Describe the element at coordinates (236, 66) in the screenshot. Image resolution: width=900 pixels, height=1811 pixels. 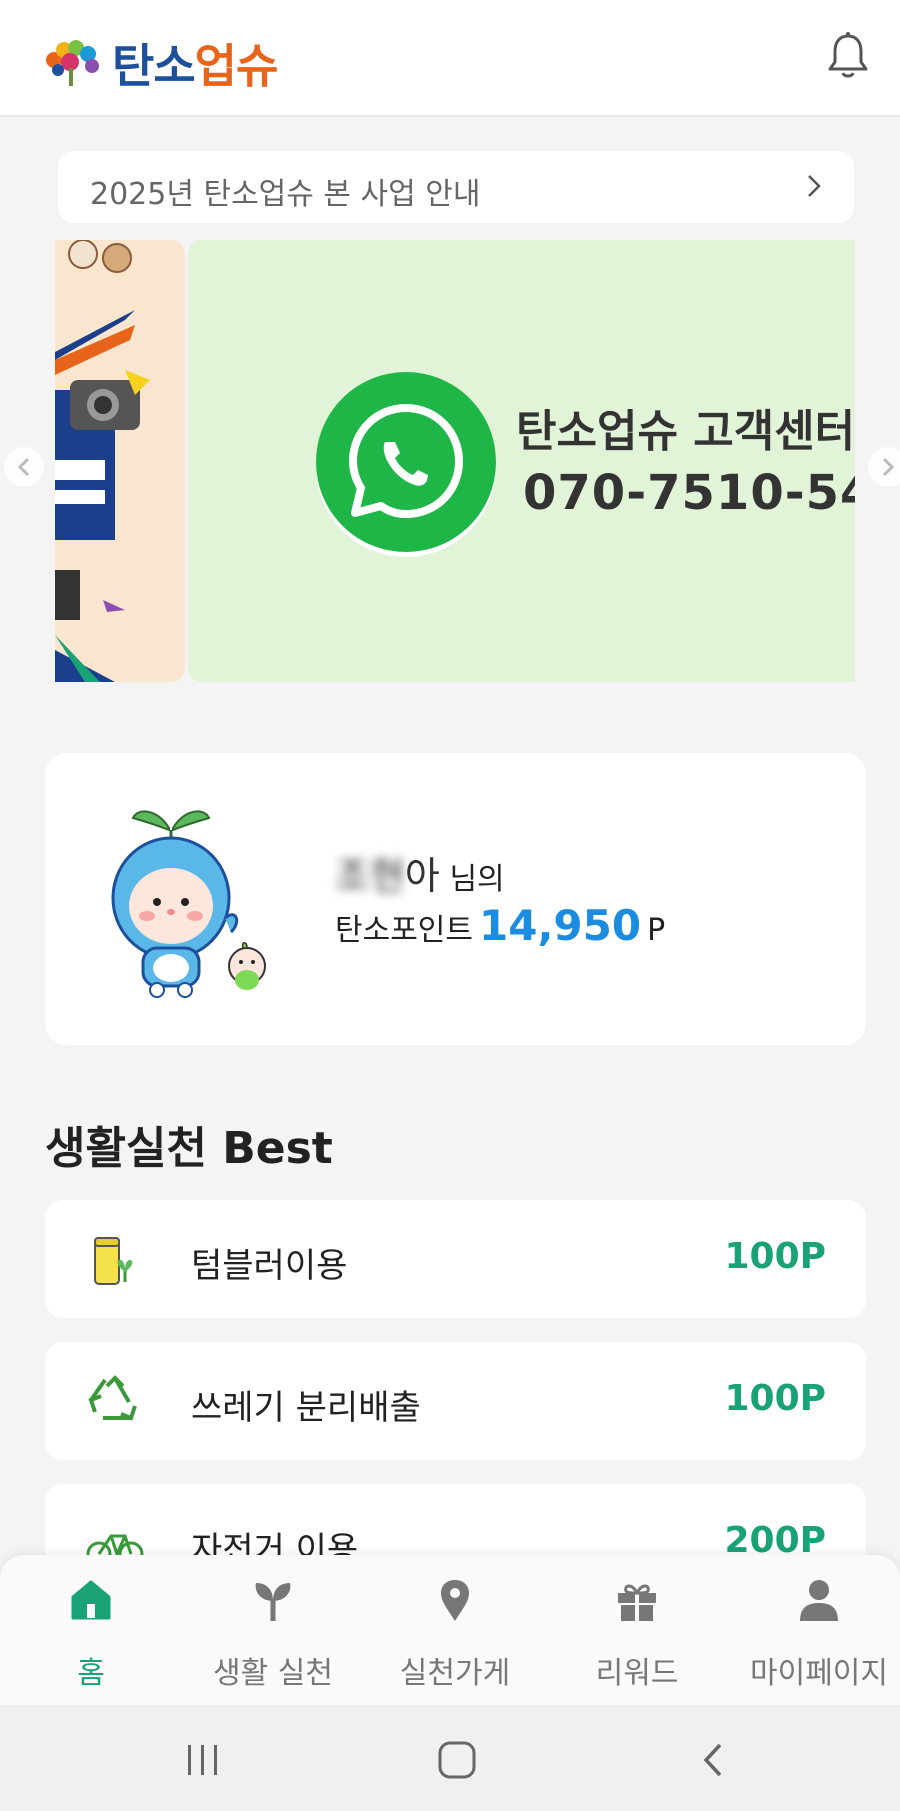
I see `logo-text-part2: 업슈` at that location.